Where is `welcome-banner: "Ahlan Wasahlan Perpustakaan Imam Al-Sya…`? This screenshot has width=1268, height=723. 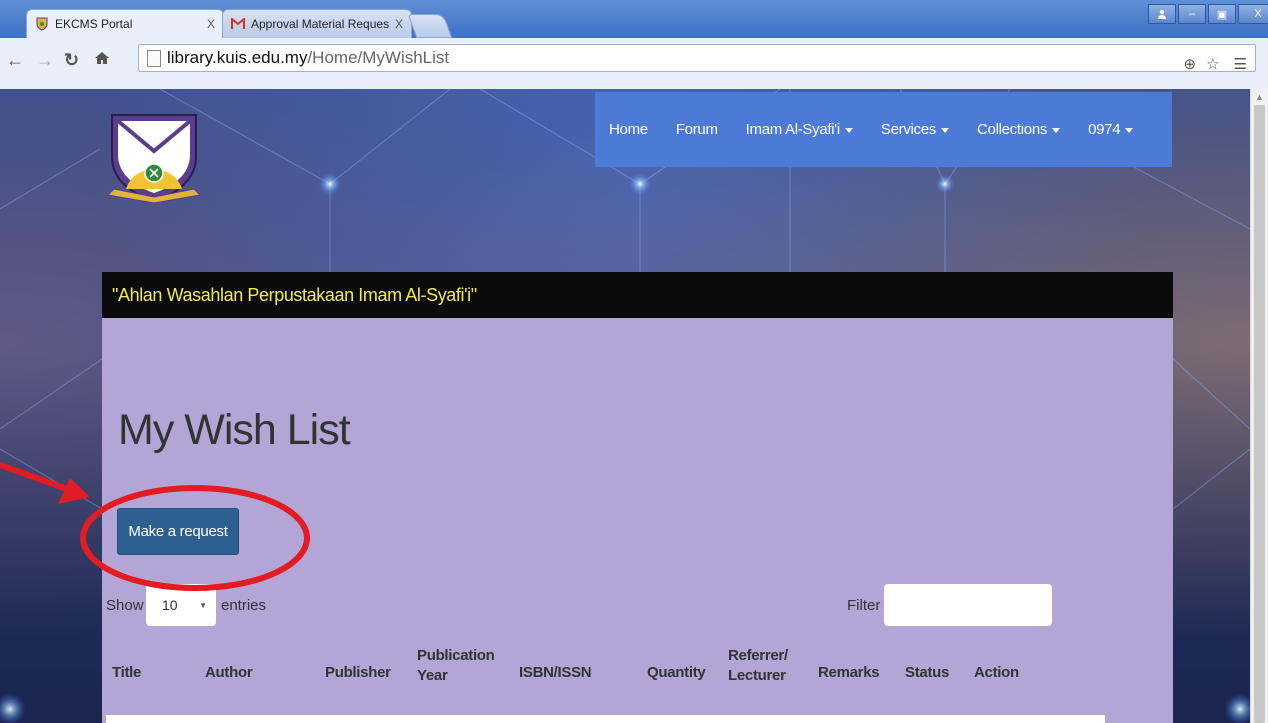 welcome-banner: "Ahlan Wasahlan Perpustakaan Imam Al-Sya… is located at coordinates (637, 295).